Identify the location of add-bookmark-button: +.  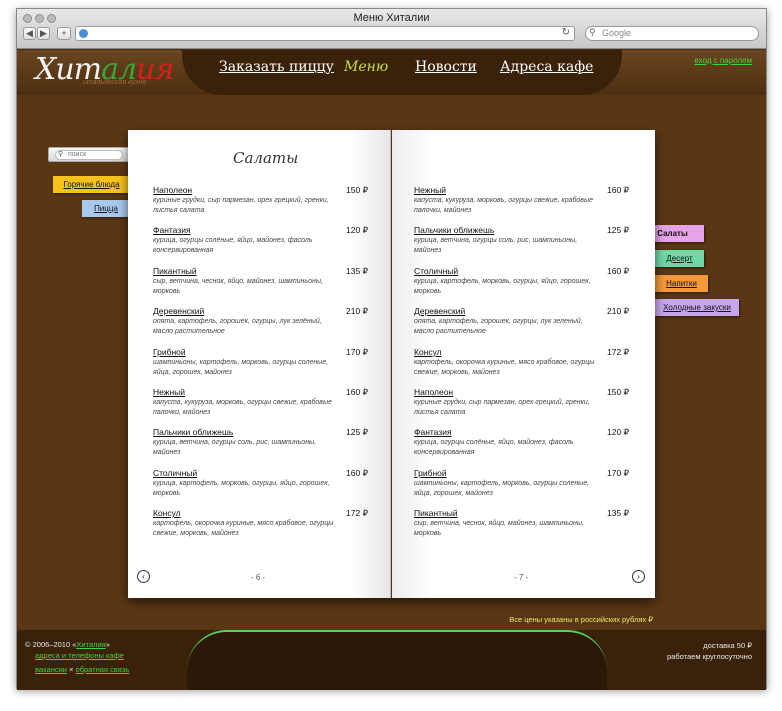
(64, 33).